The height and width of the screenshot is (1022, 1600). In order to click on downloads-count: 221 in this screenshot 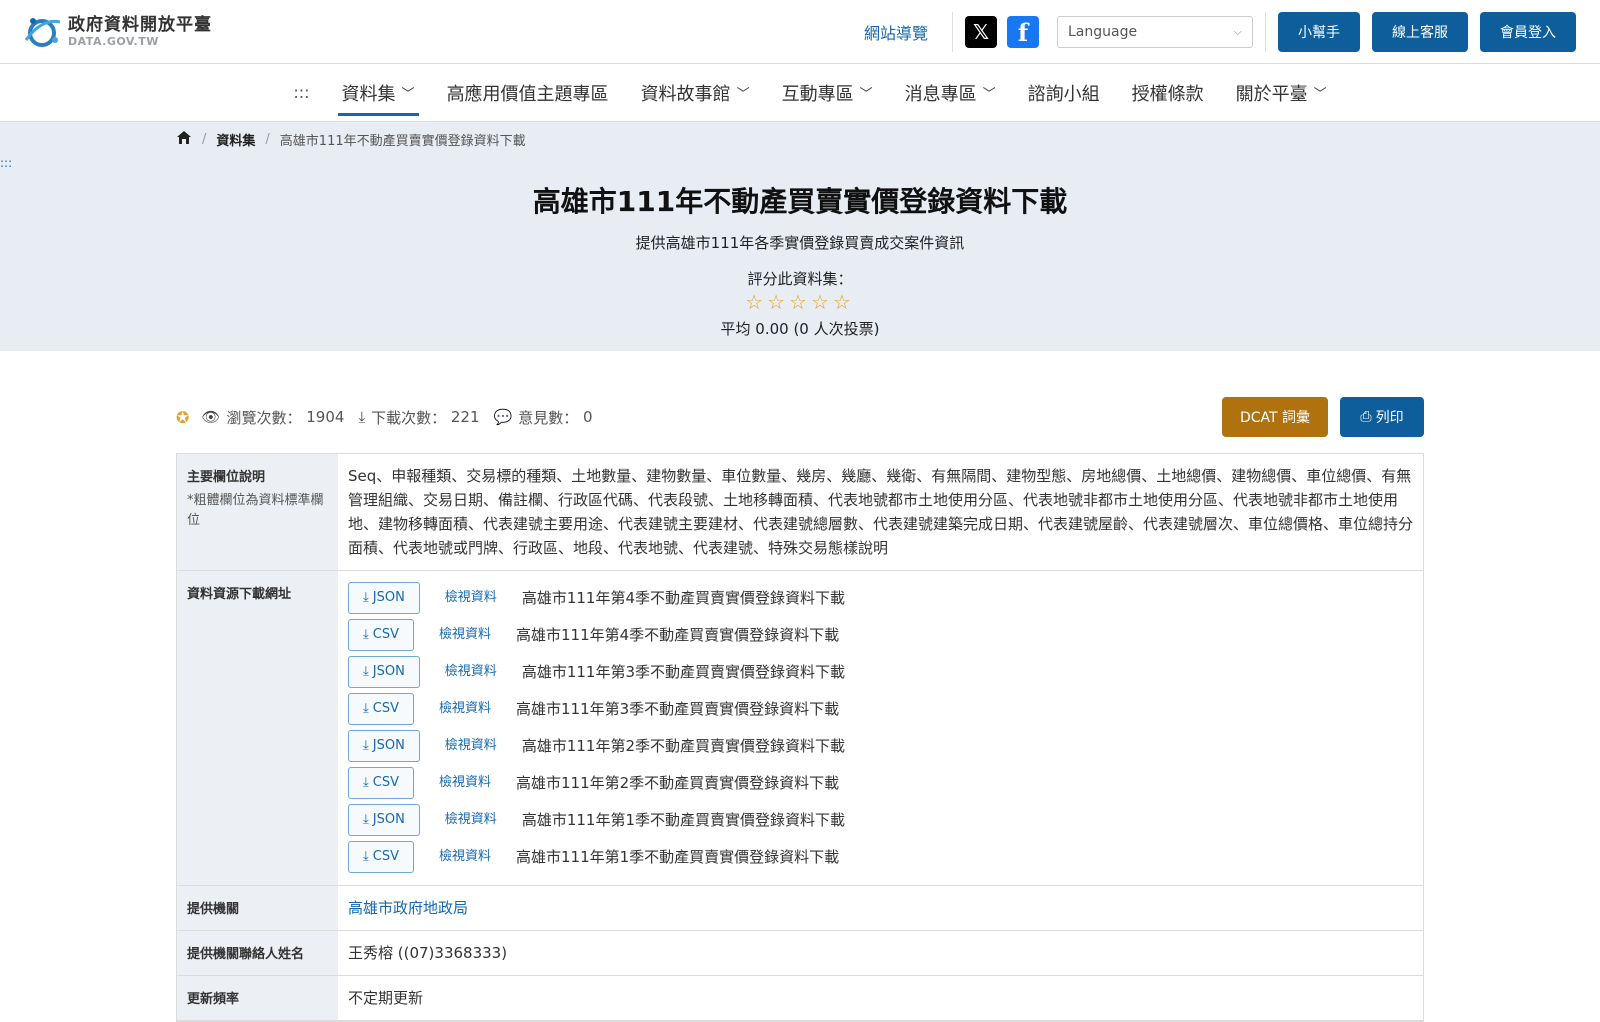, I will do `click(465, 417)`.